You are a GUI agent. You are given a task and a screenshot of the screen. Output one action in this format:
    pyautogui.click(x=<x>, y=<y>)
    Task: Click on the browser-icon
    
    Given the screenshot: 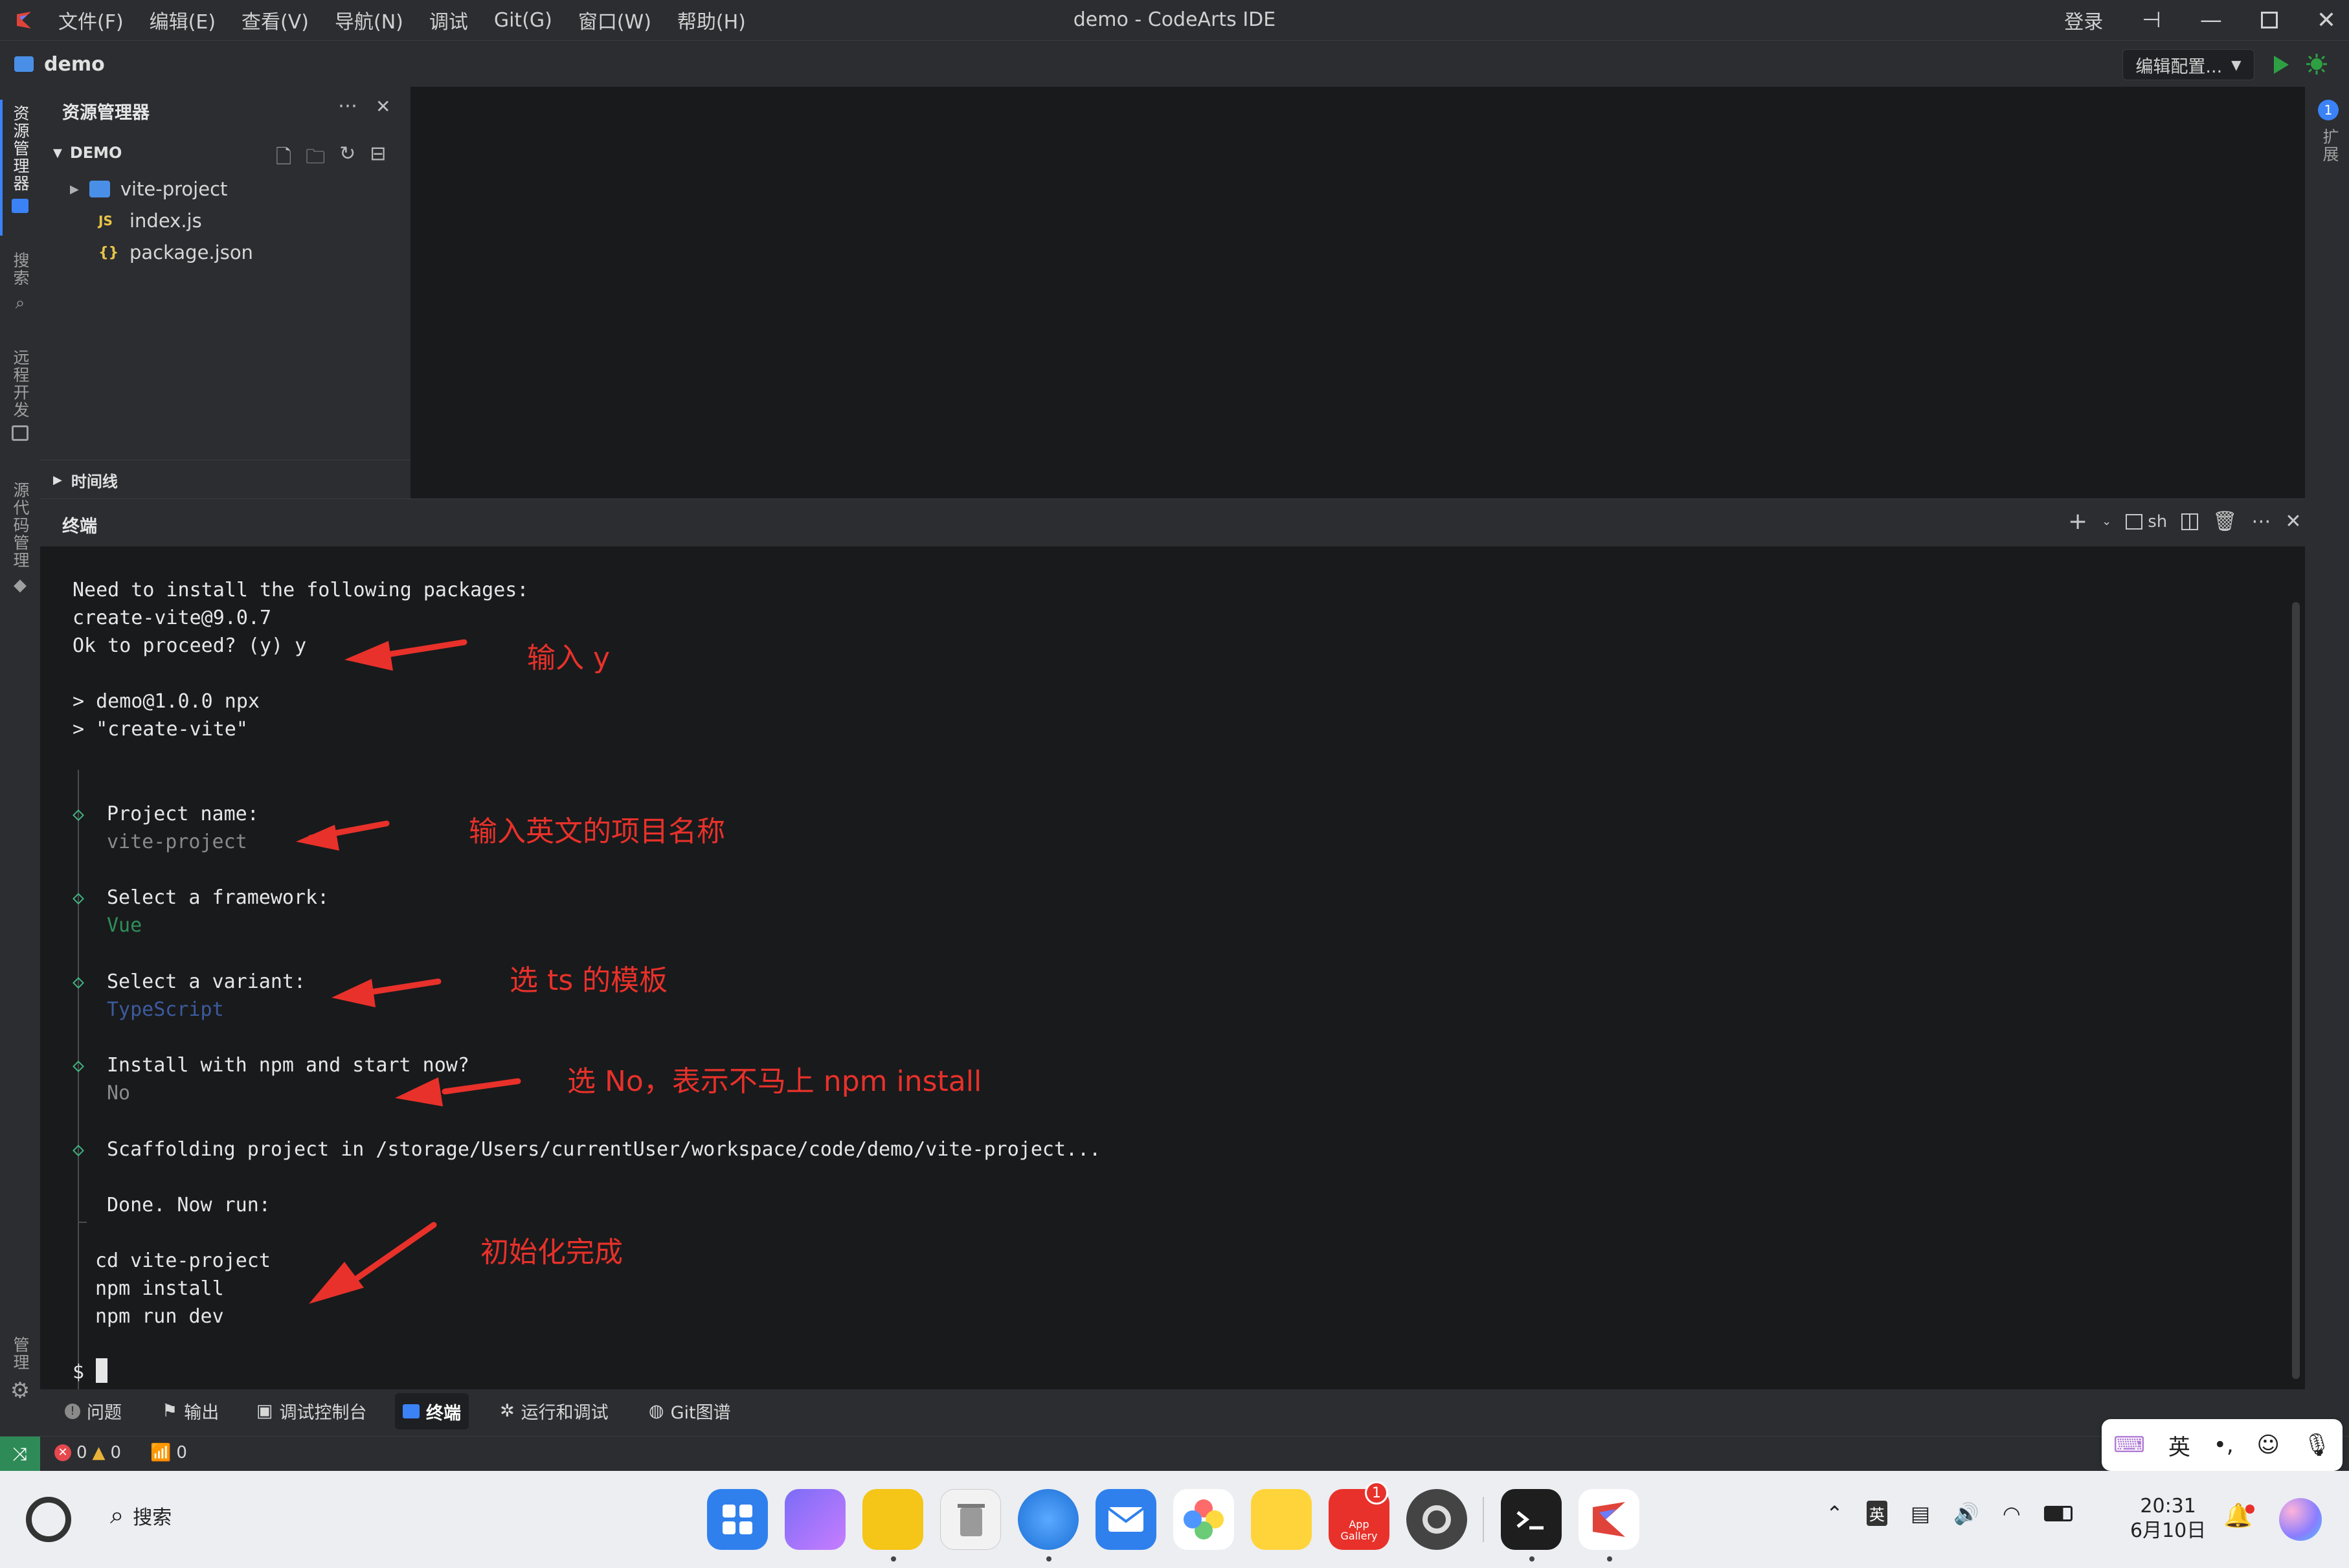 What is the action you would take?
    pyautogui.click(x=1048, y=1519)
    